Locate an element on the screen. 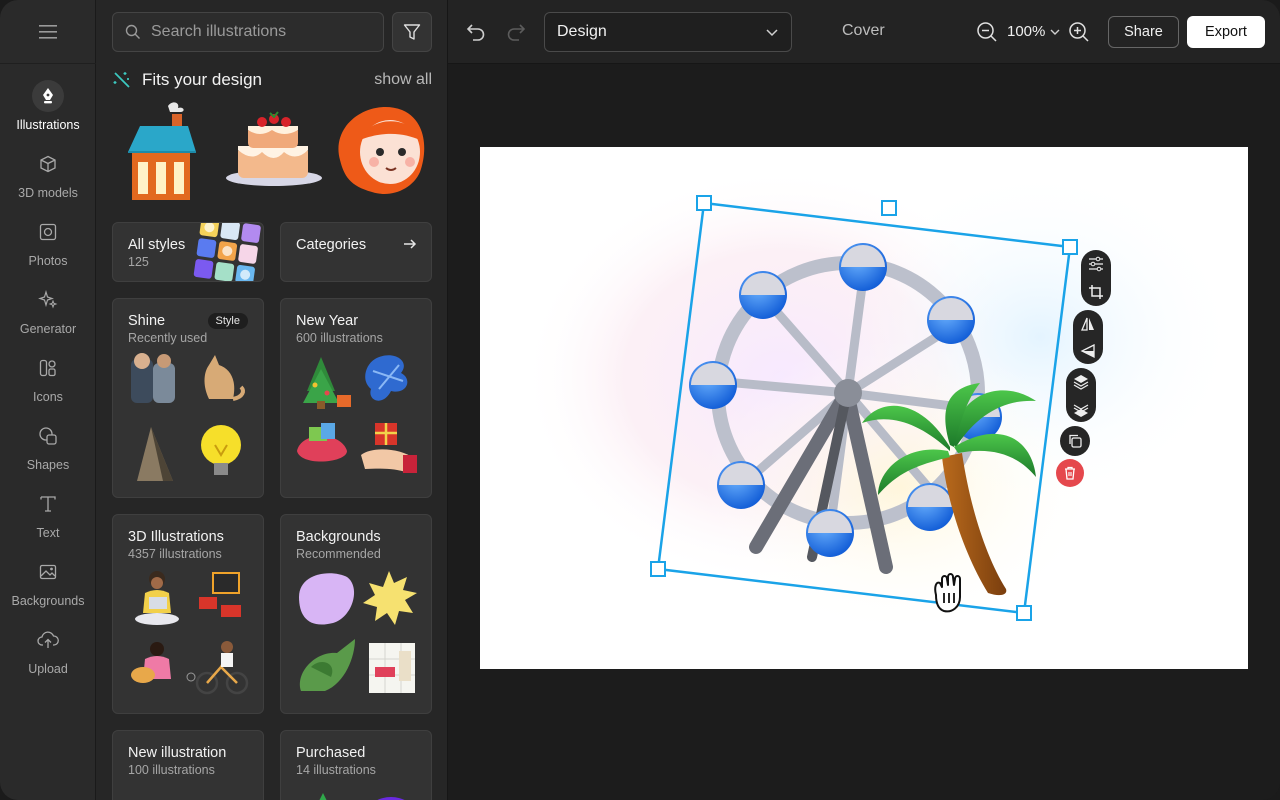 The image size is (1280, 800). card-new-illustration: New illustration 100 illustrations is located at coordinates (188, 765).